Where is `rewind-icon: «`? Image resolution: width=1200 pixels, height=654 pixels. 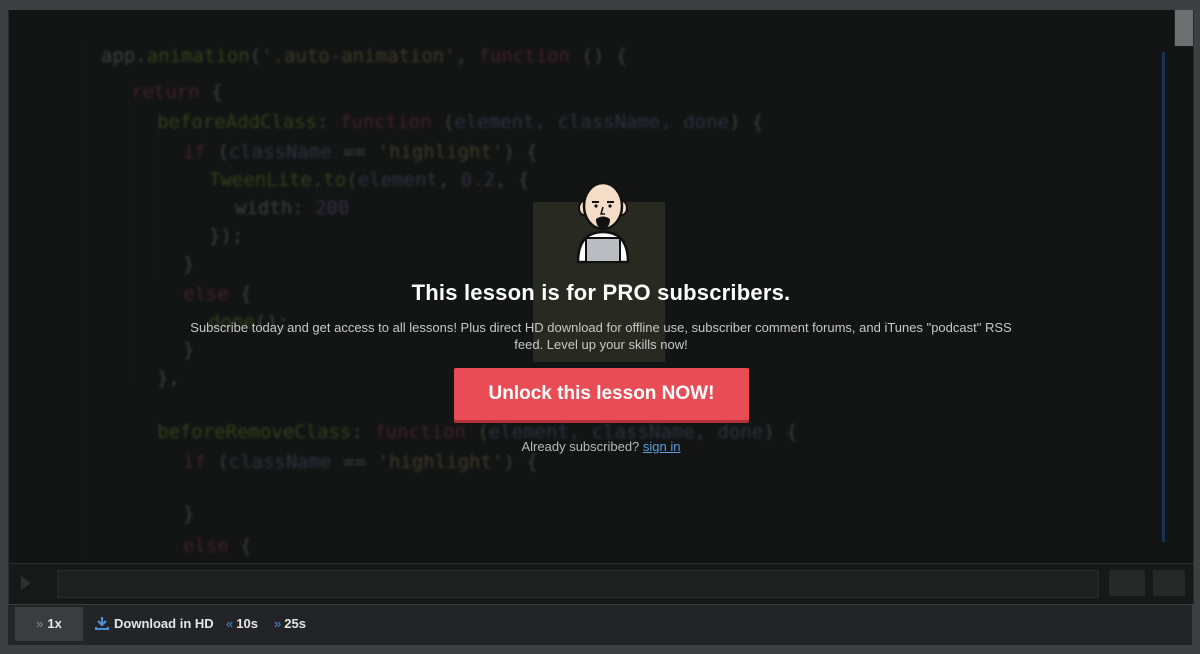 rewind-icon: « is located at coordinates (230, 623).